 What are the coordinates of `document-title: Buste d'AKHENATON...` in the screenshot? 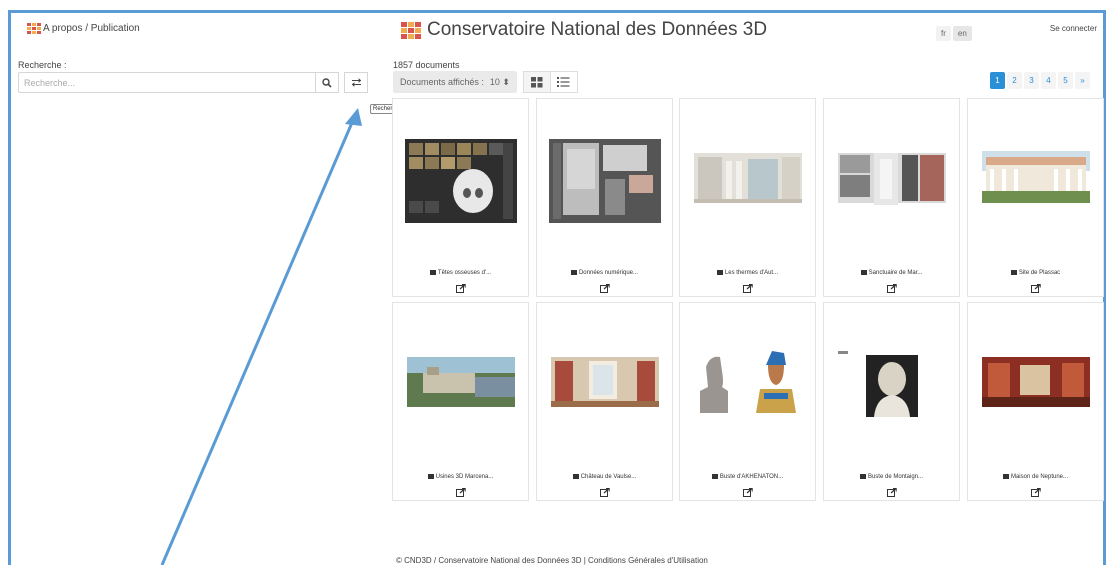 It's located at (747, 477).